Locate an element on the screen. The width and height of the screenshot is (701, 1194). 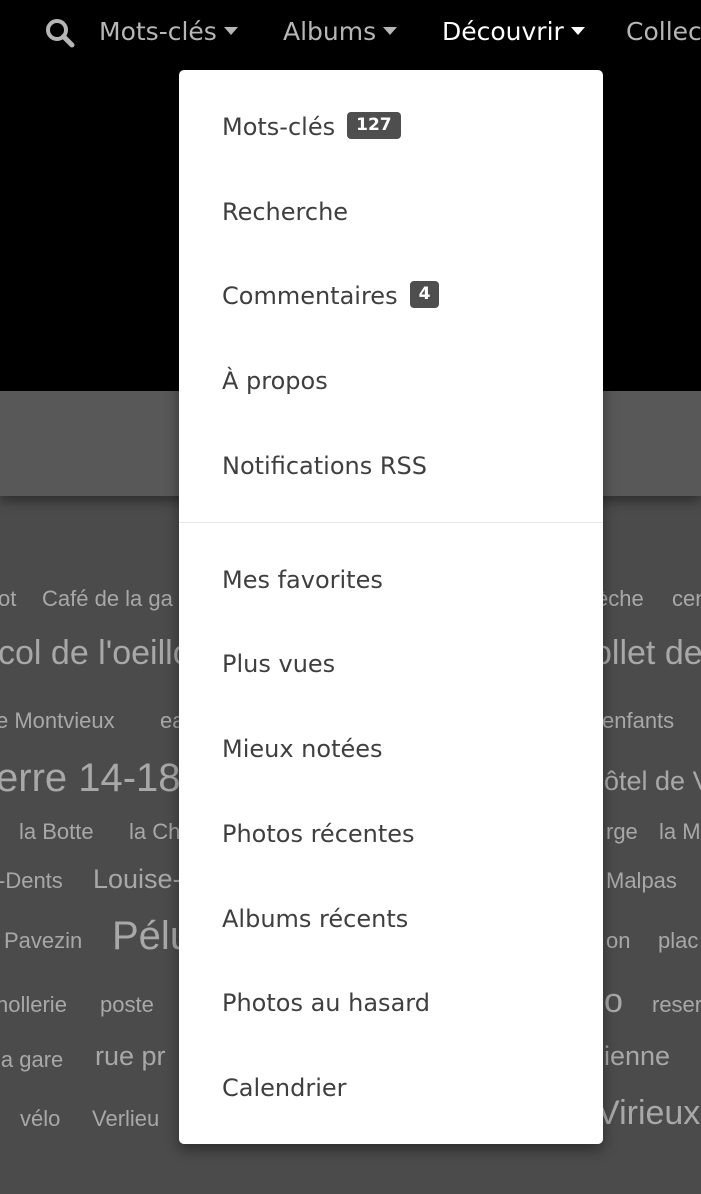
nav-tags-label: Mots-clés is located at coordinates (158, 31).